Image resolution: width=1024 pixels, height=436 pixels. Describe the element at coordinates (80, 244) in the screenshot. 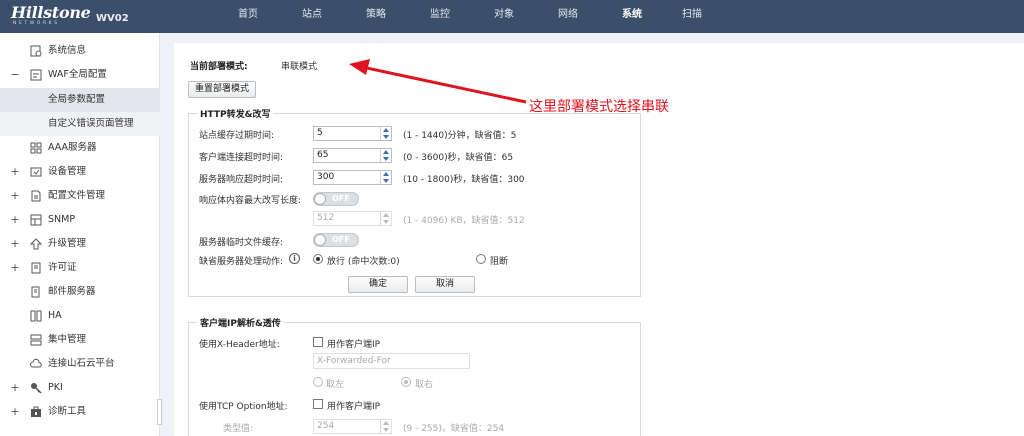

I see `sidebar-item-upgrade: + 升级管理` at that location.